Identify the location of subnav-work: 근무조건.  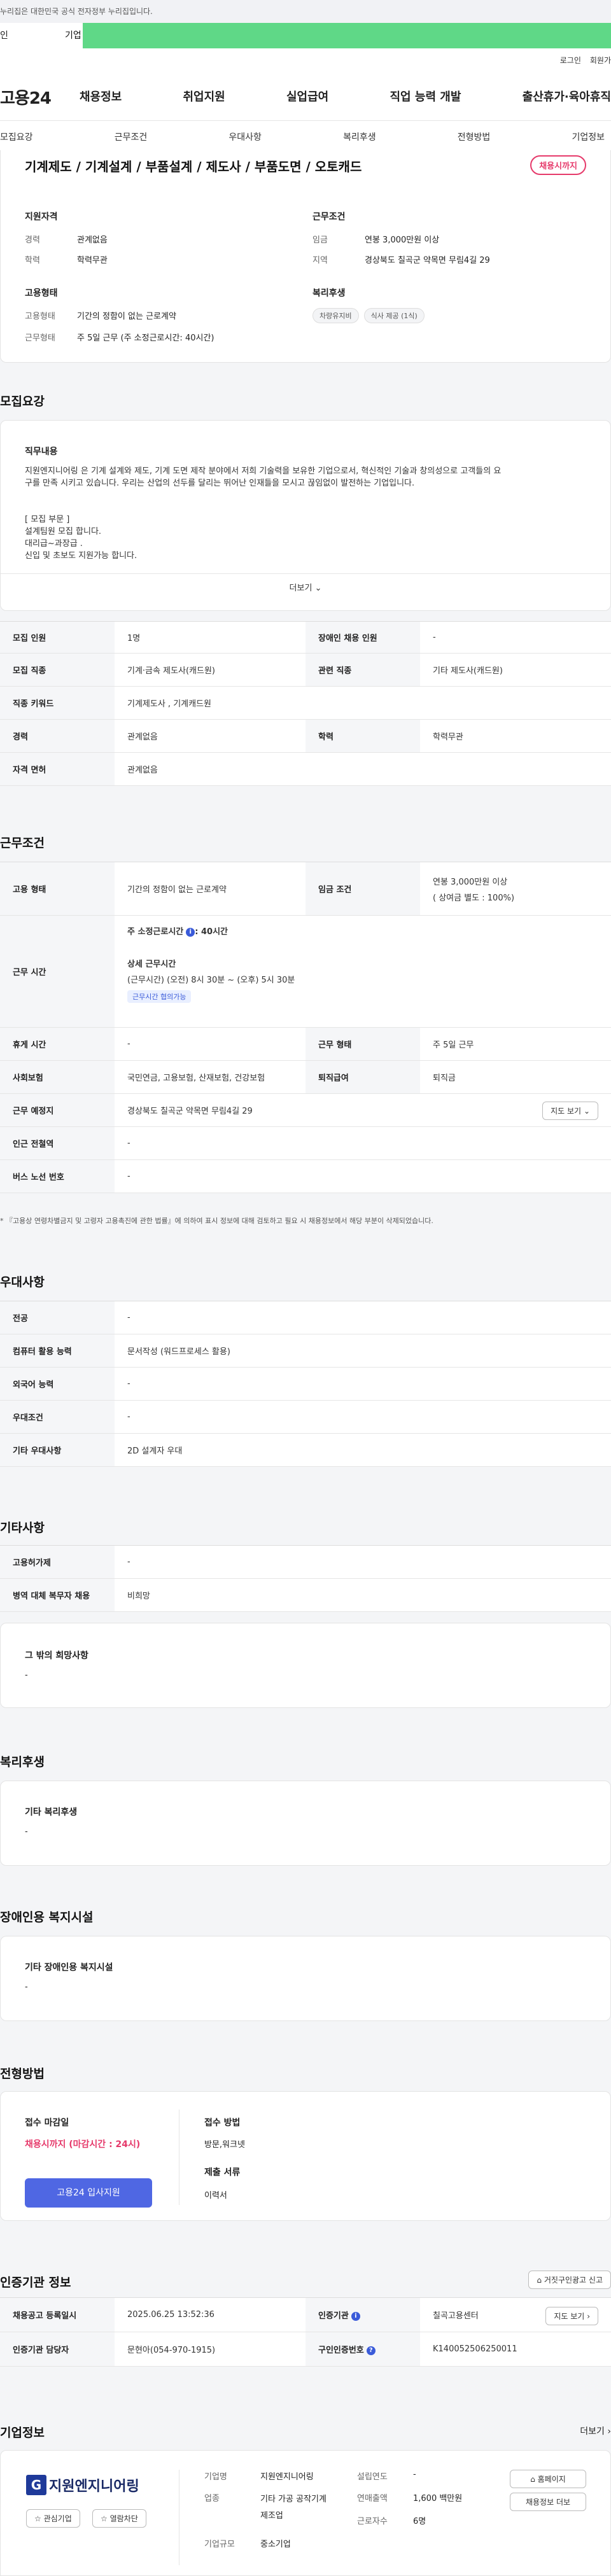
(131, 136).